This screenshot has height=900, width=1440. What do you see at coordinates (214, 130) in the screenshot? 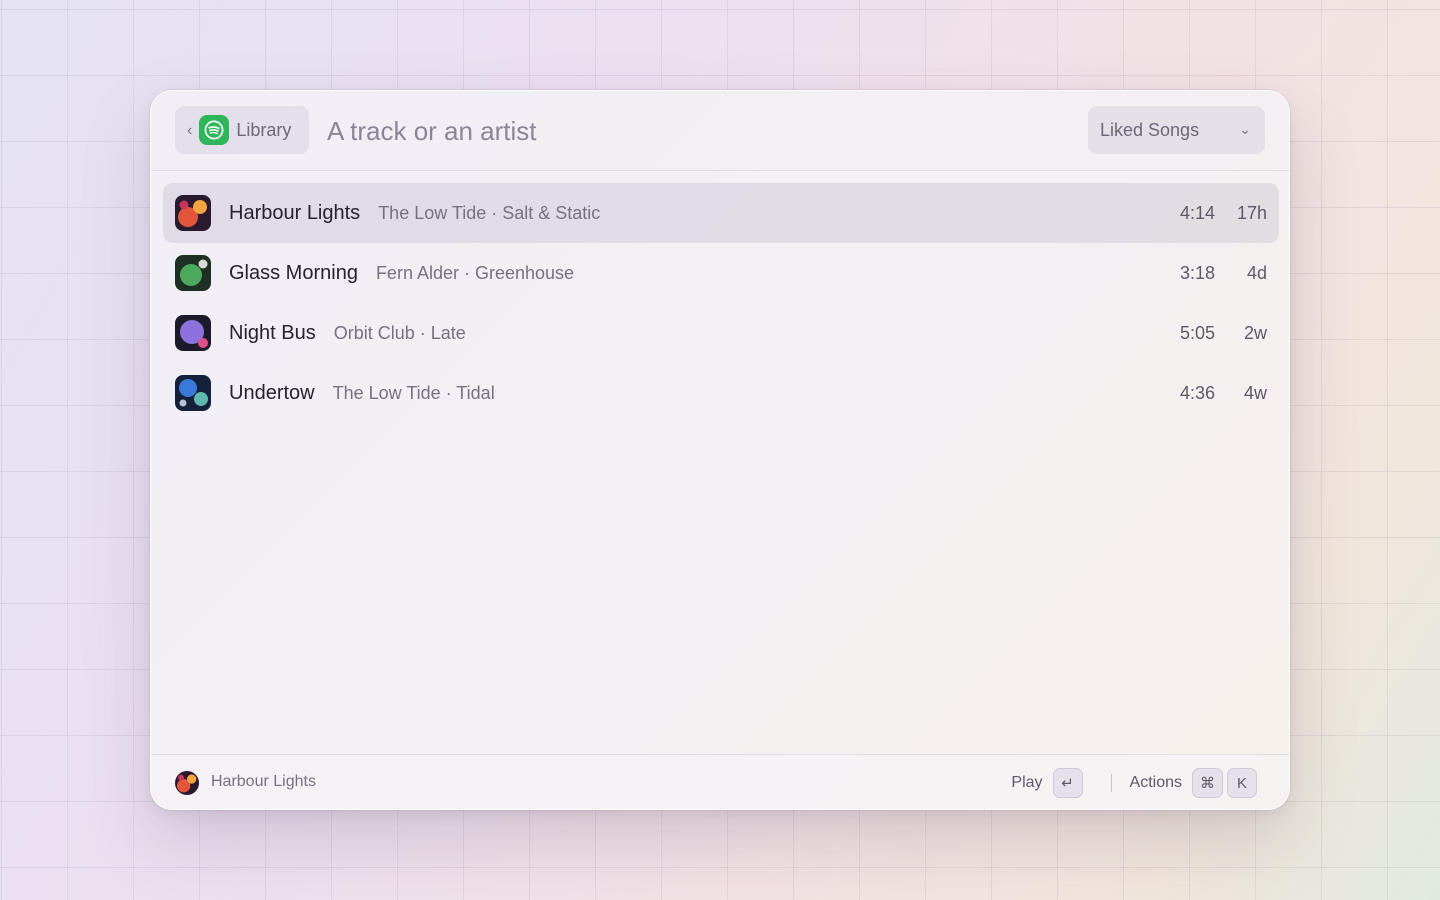
I see `spotify-icon` at bounding box center [214, 130].